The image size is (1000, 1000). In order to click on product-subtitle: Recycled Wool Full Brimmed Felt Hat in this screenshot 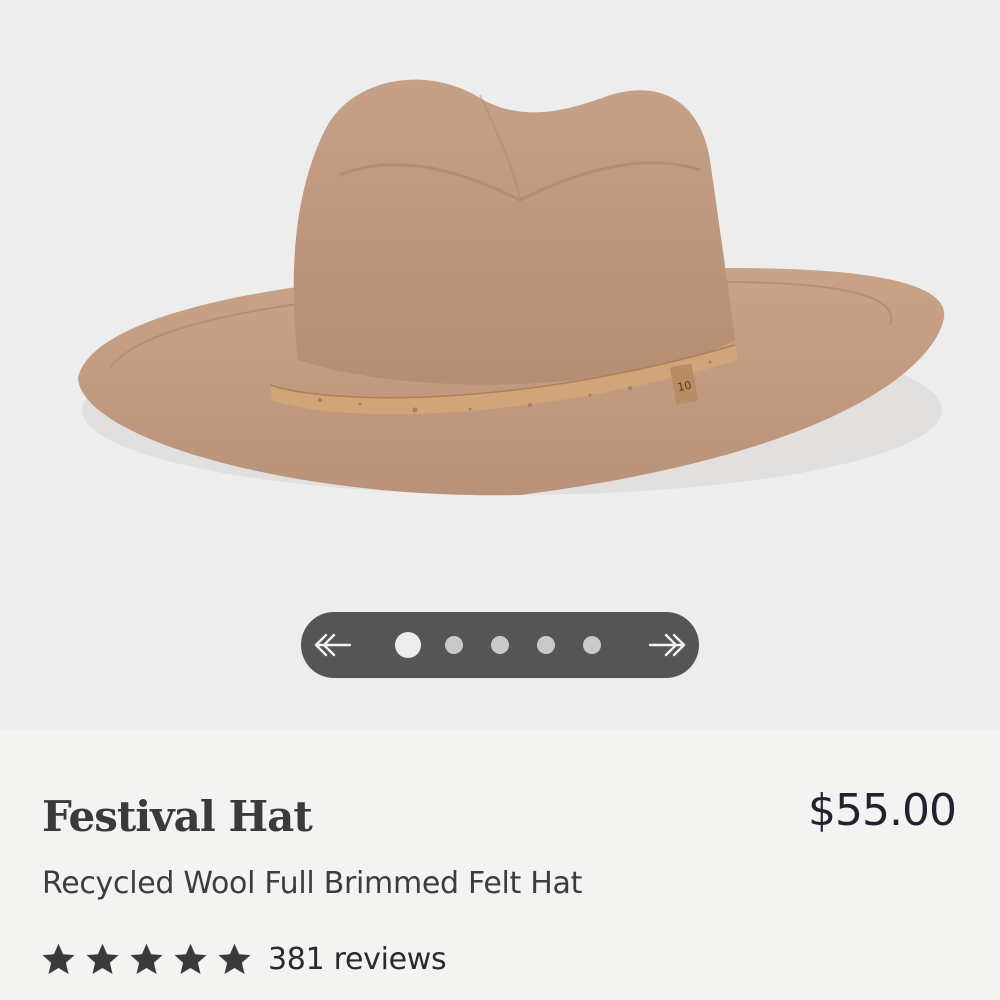, I will do `click(312, 883)`.